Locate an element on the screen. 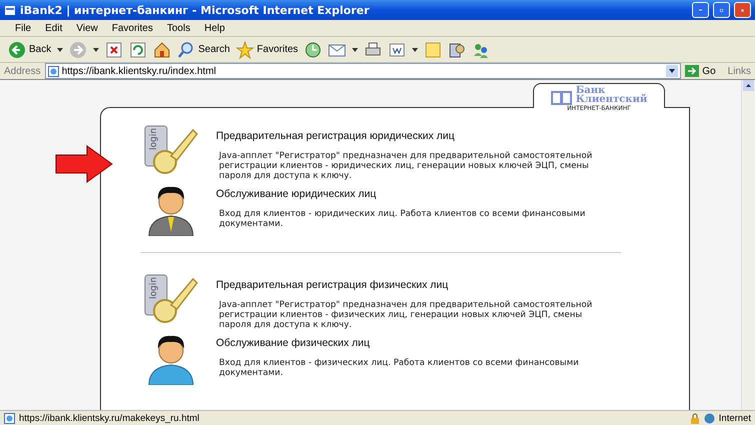 This screenshot has height=425, width=755. section-link: Предварительная регистрация юридических лиц is located at coordinates (415, 136).